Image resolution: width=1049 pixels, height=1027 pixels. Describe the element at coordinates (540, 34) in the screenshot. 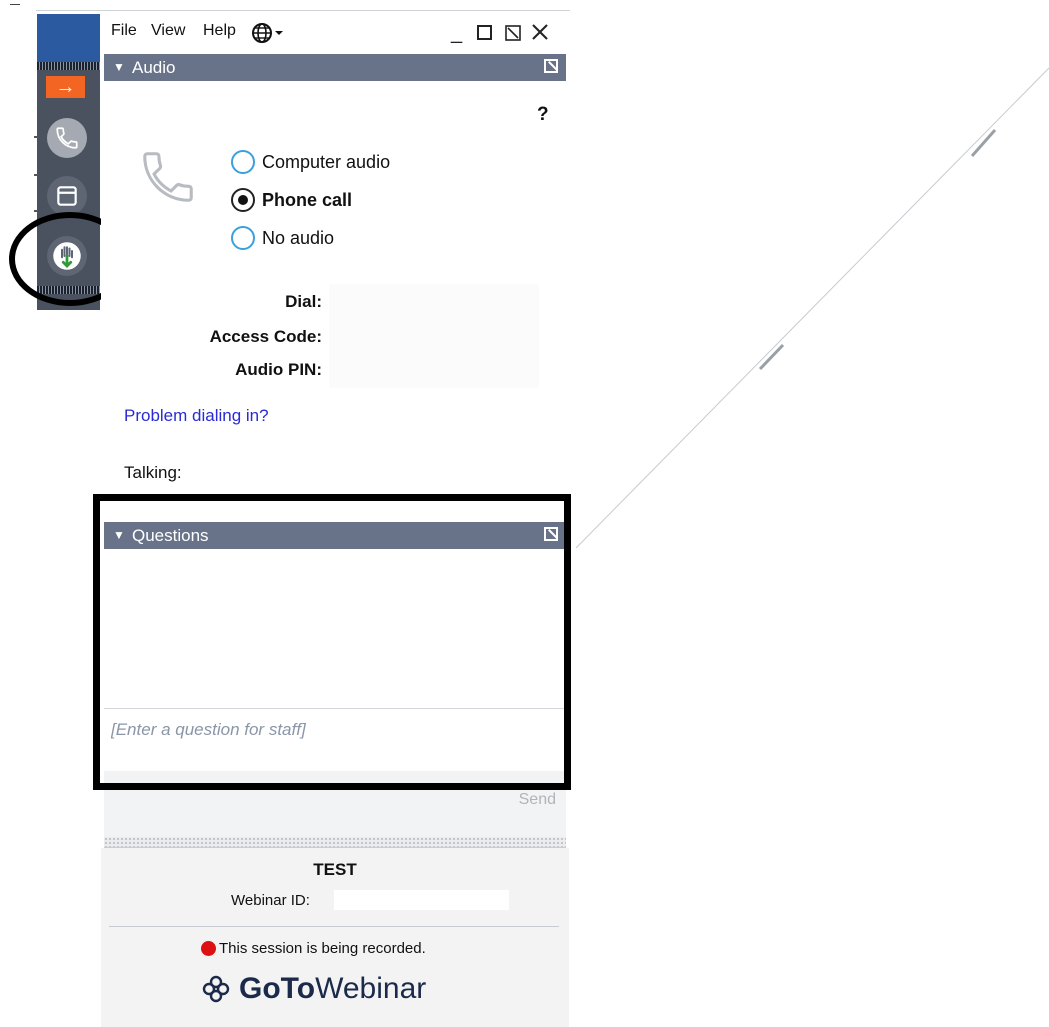

I see `close-icon` at that location.